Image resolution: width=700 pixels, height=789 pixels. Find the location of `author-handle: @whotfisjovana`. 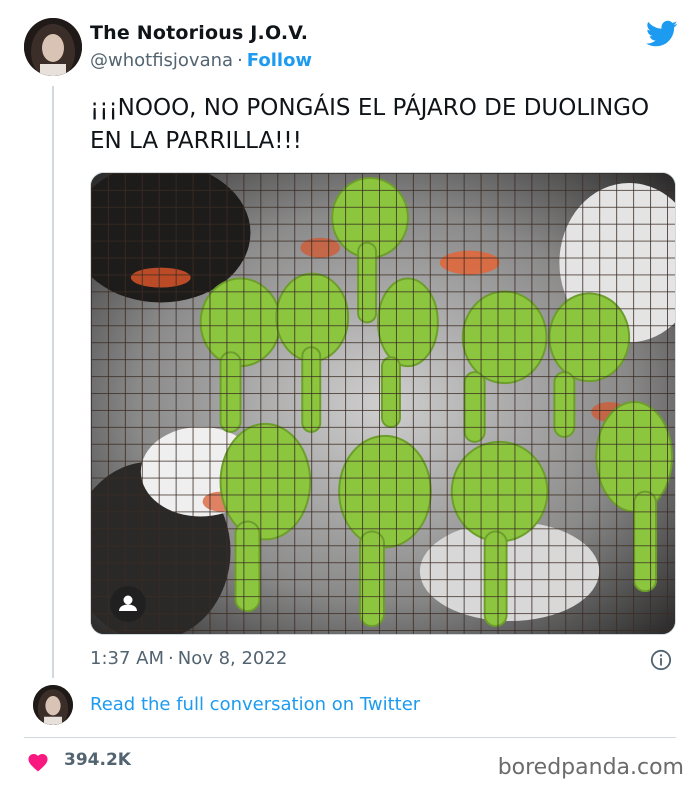

author-handle: @whotfisjovana is located at coordinates (161, 60).